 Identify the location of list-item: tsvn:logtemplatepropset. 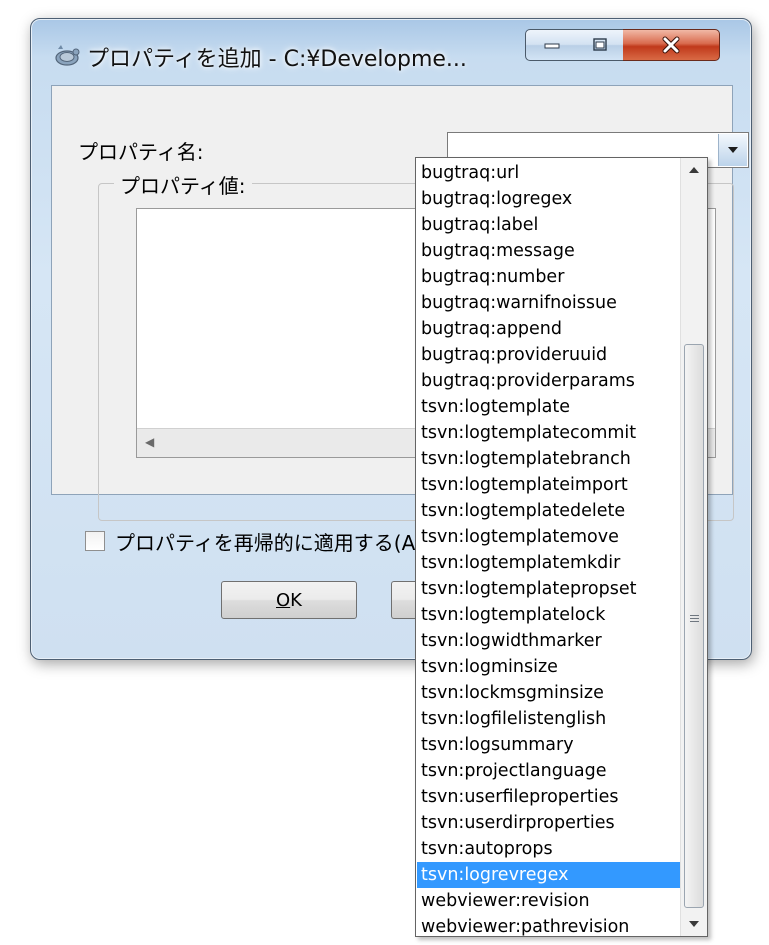
(548, 589).